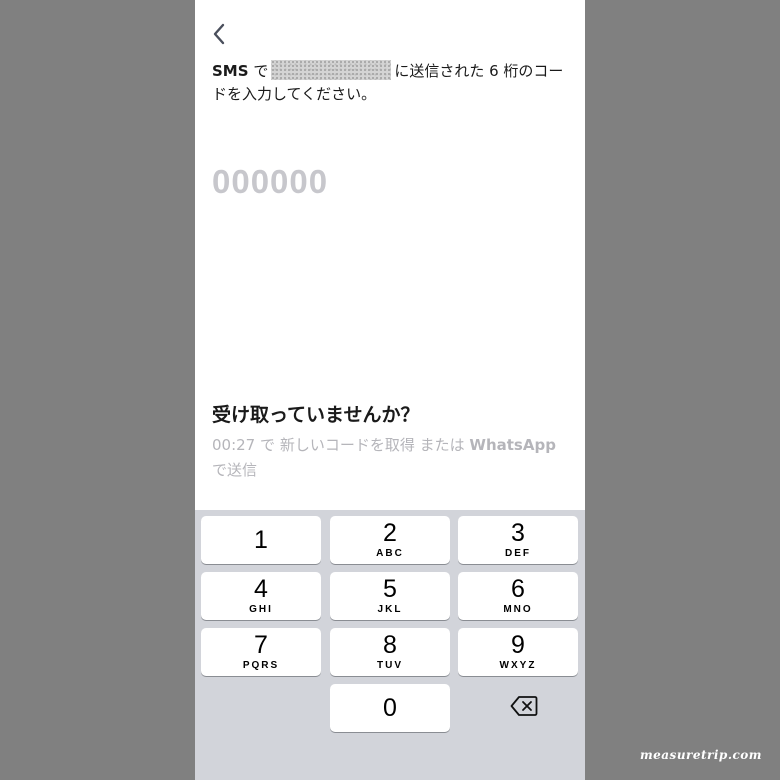 The image size is (780, 780). I want to click on key-9: 9 WXYZ, so click(518, 652).